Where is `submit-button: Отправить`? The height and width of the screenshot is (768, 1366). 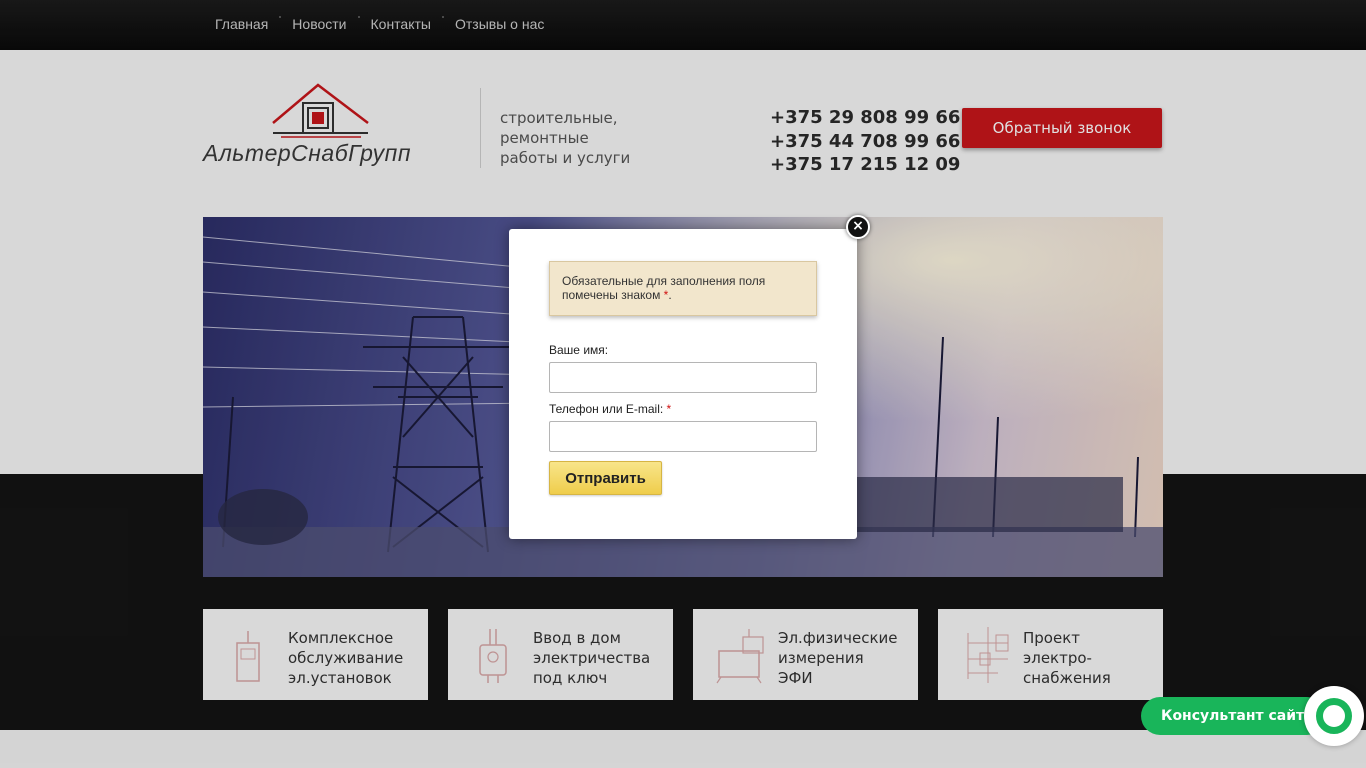
submit-button: Отправить is located at coordinates (605, 478).